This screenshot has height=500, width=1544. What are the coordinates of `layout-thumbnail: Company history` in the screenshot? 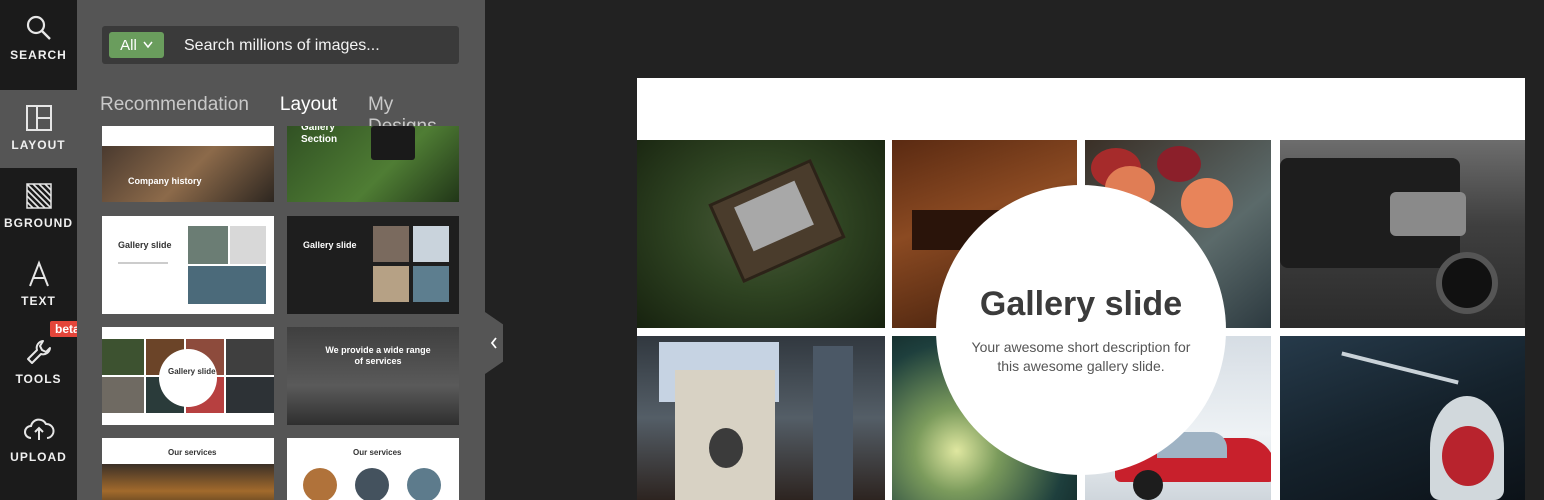 It's located at (188, 164).